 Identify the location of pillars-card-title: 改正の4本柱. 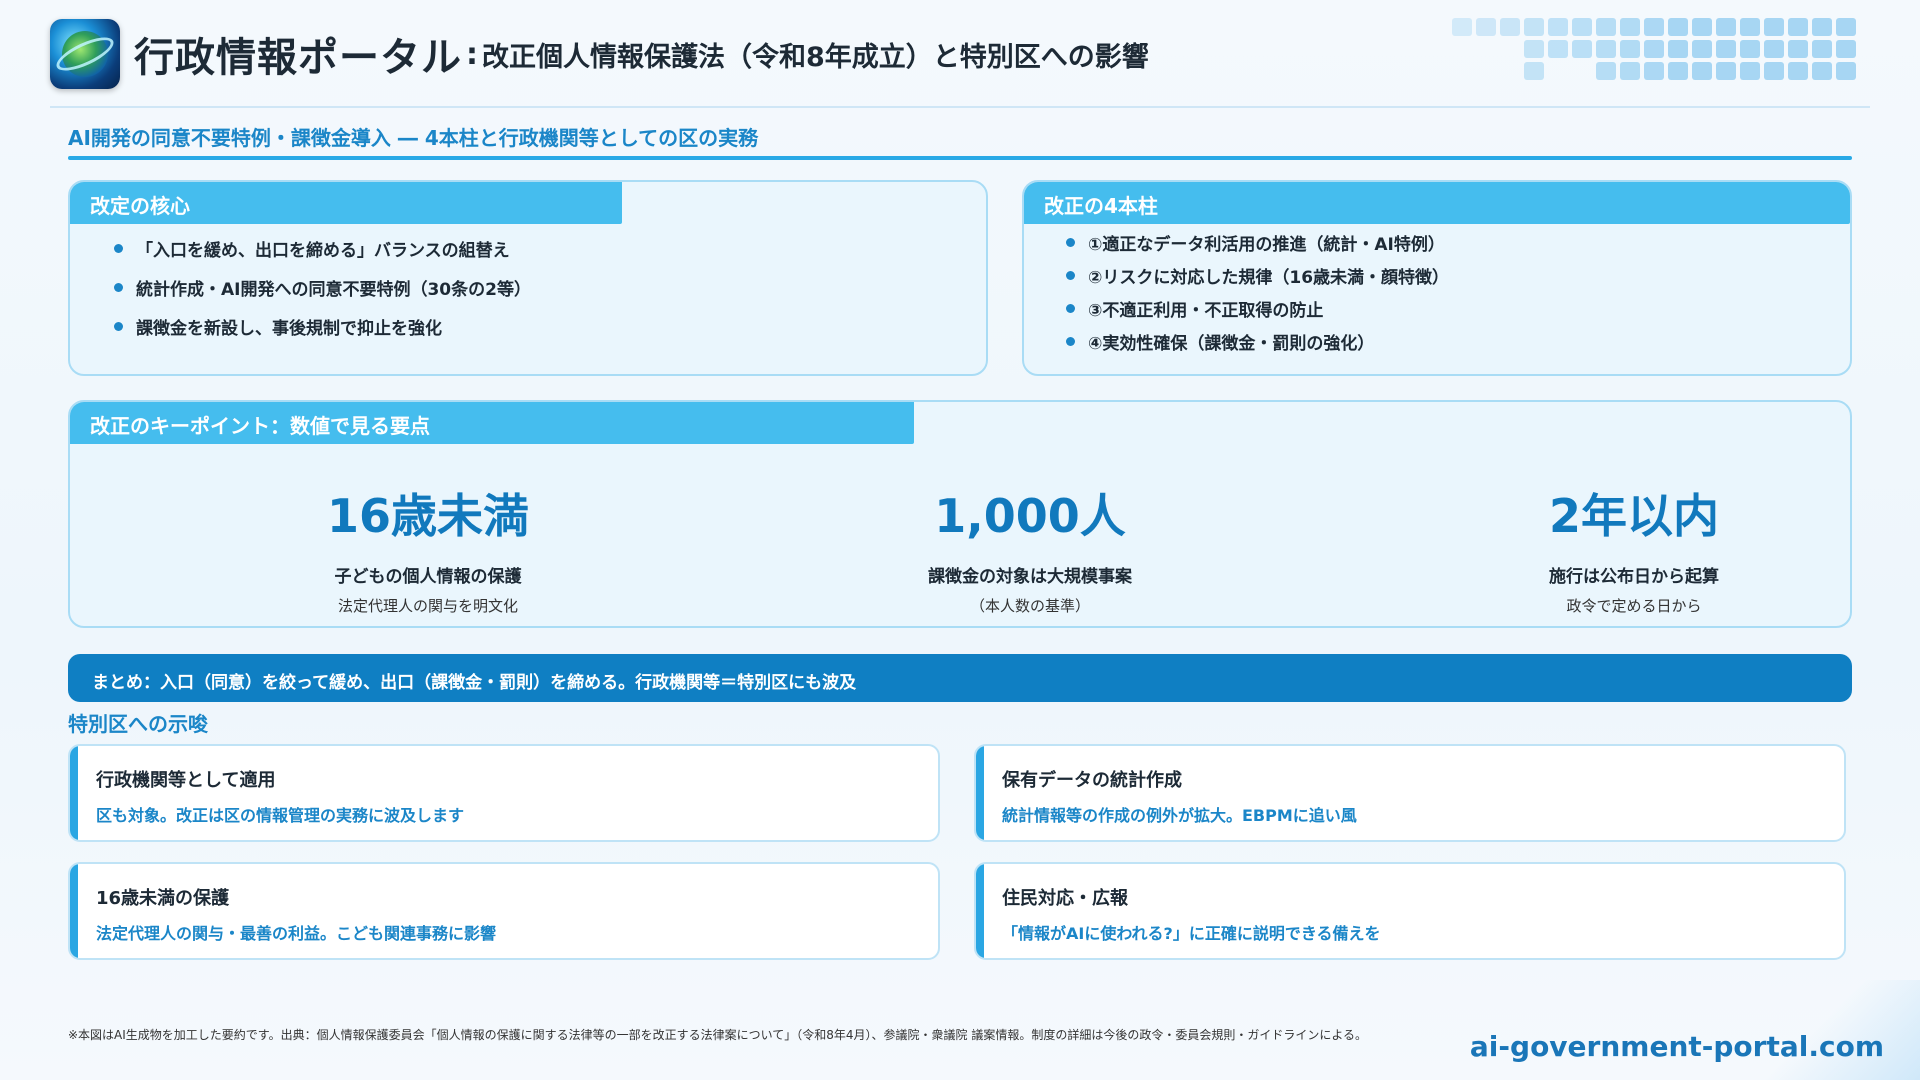
(1437, 203).